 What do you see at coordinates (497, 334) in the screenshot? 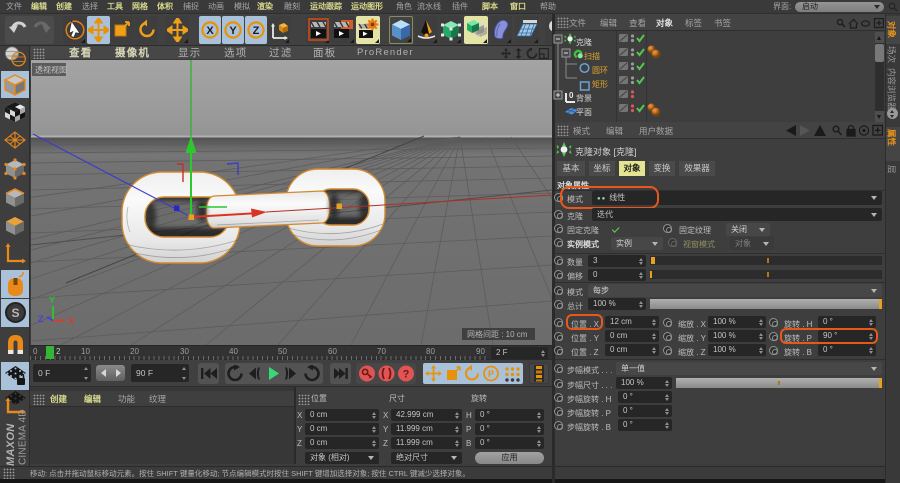
I see `svg-text: 网格间距 : 10 cm` at bounding box center [497, 334].